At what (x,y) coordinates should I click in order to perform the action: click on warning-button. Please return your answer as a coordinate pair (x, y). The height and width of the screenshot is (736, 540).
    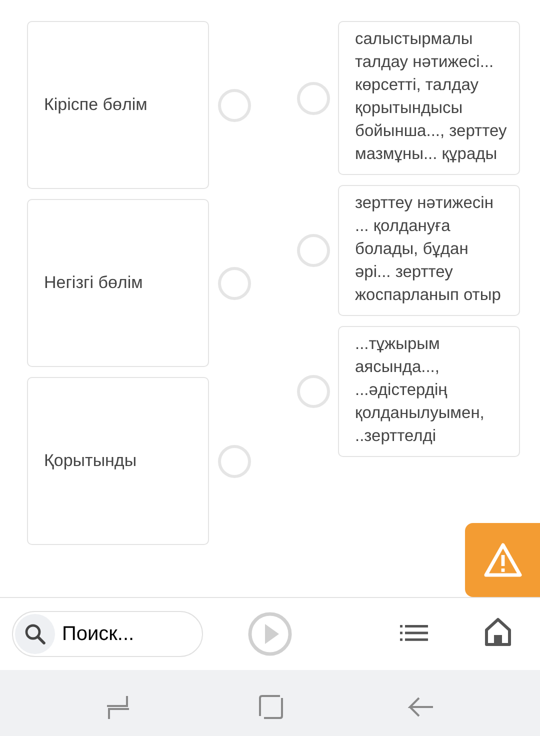
    Looking at the image, I should click on (502, 560).